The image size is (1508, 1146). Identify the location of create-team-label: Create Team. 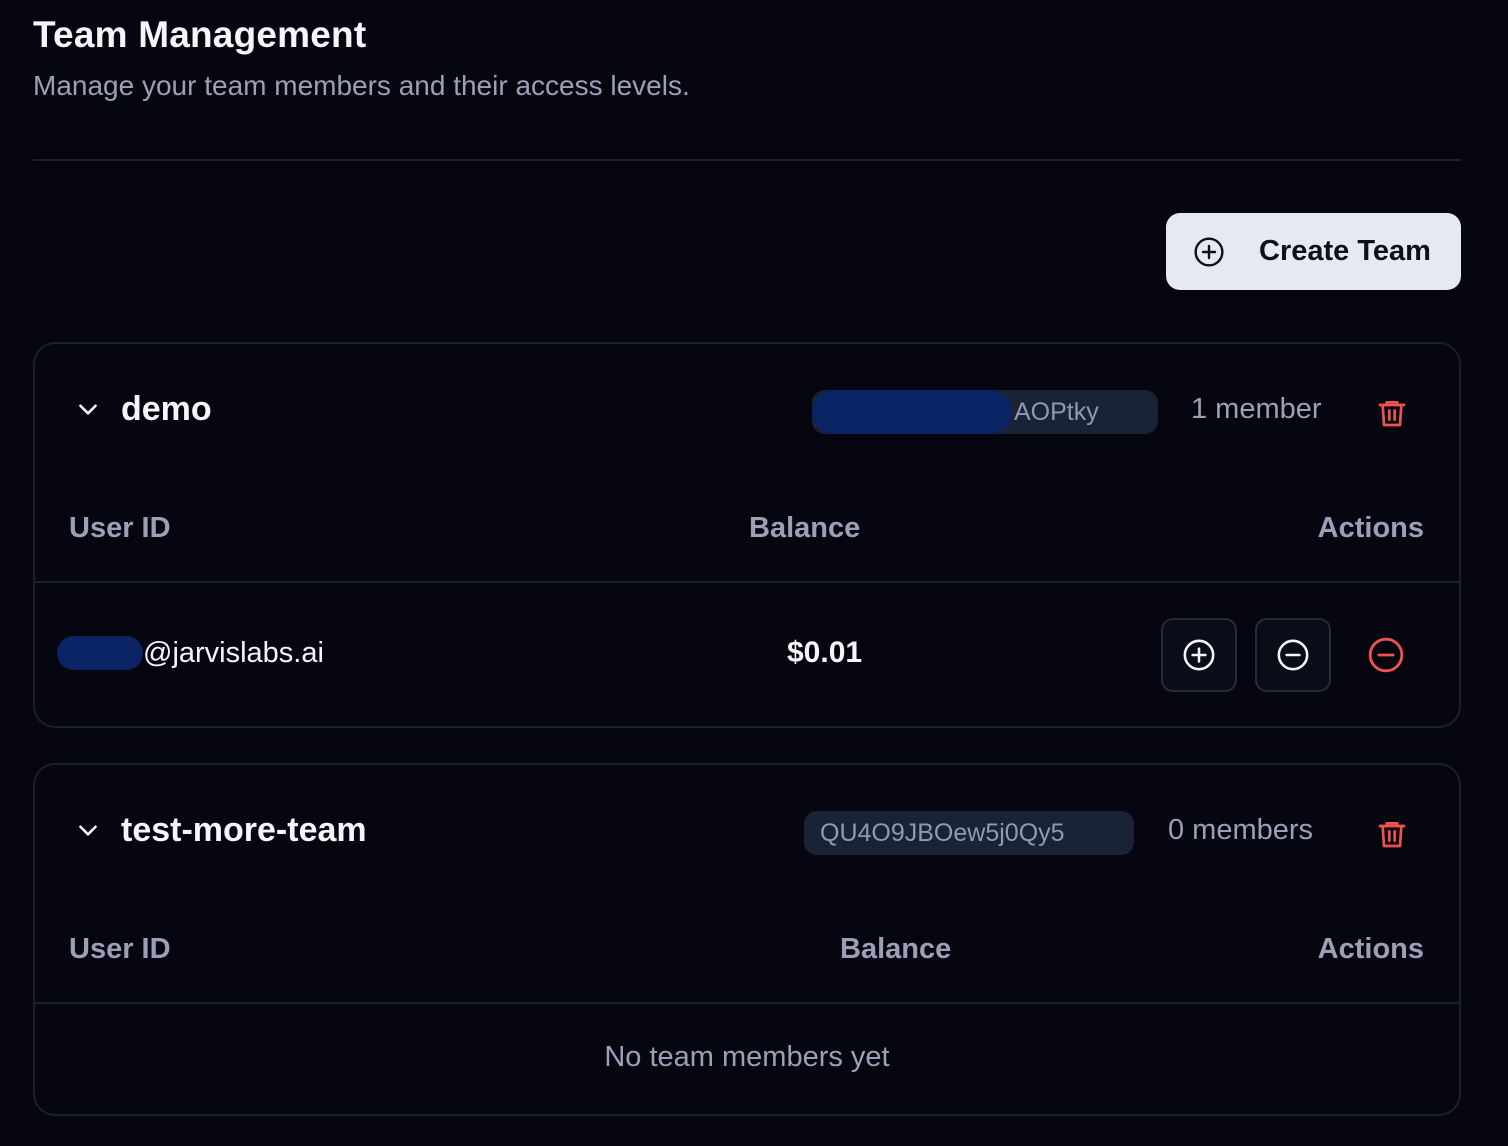
(1345, 251).